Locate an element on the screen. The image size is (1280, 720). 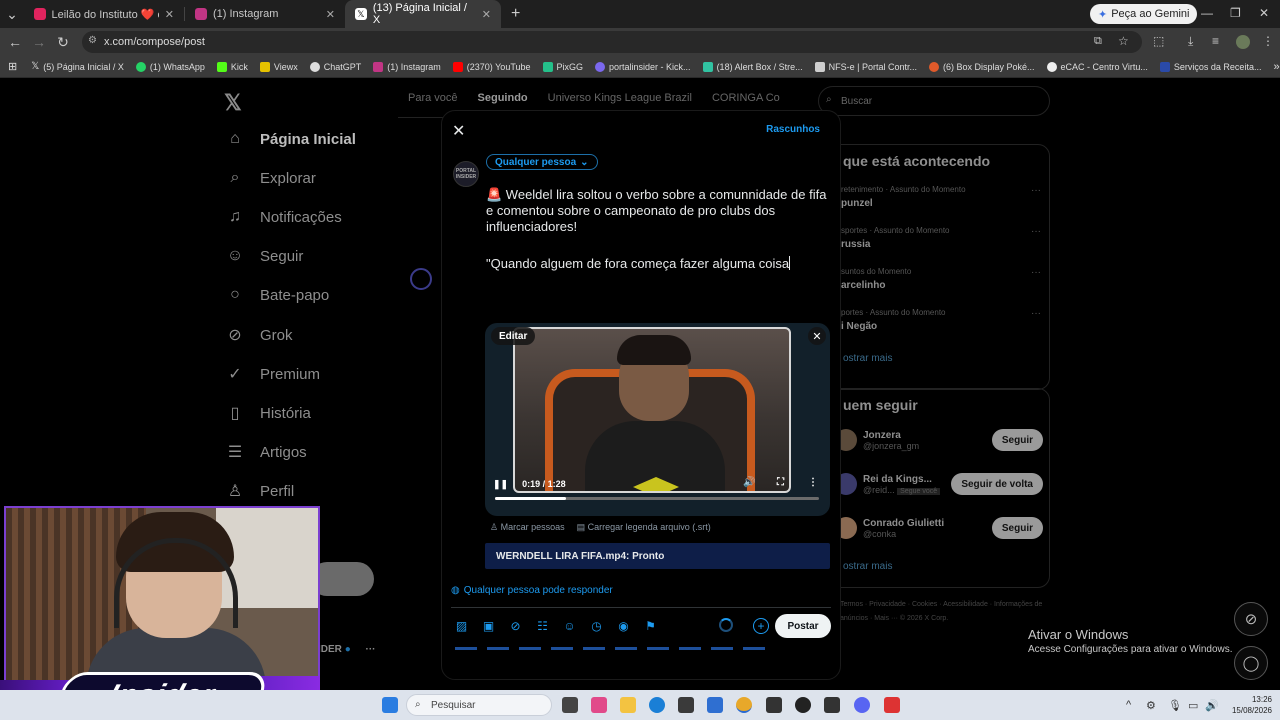
restore-icon: ❐ is located at coordinates (1235, 13).